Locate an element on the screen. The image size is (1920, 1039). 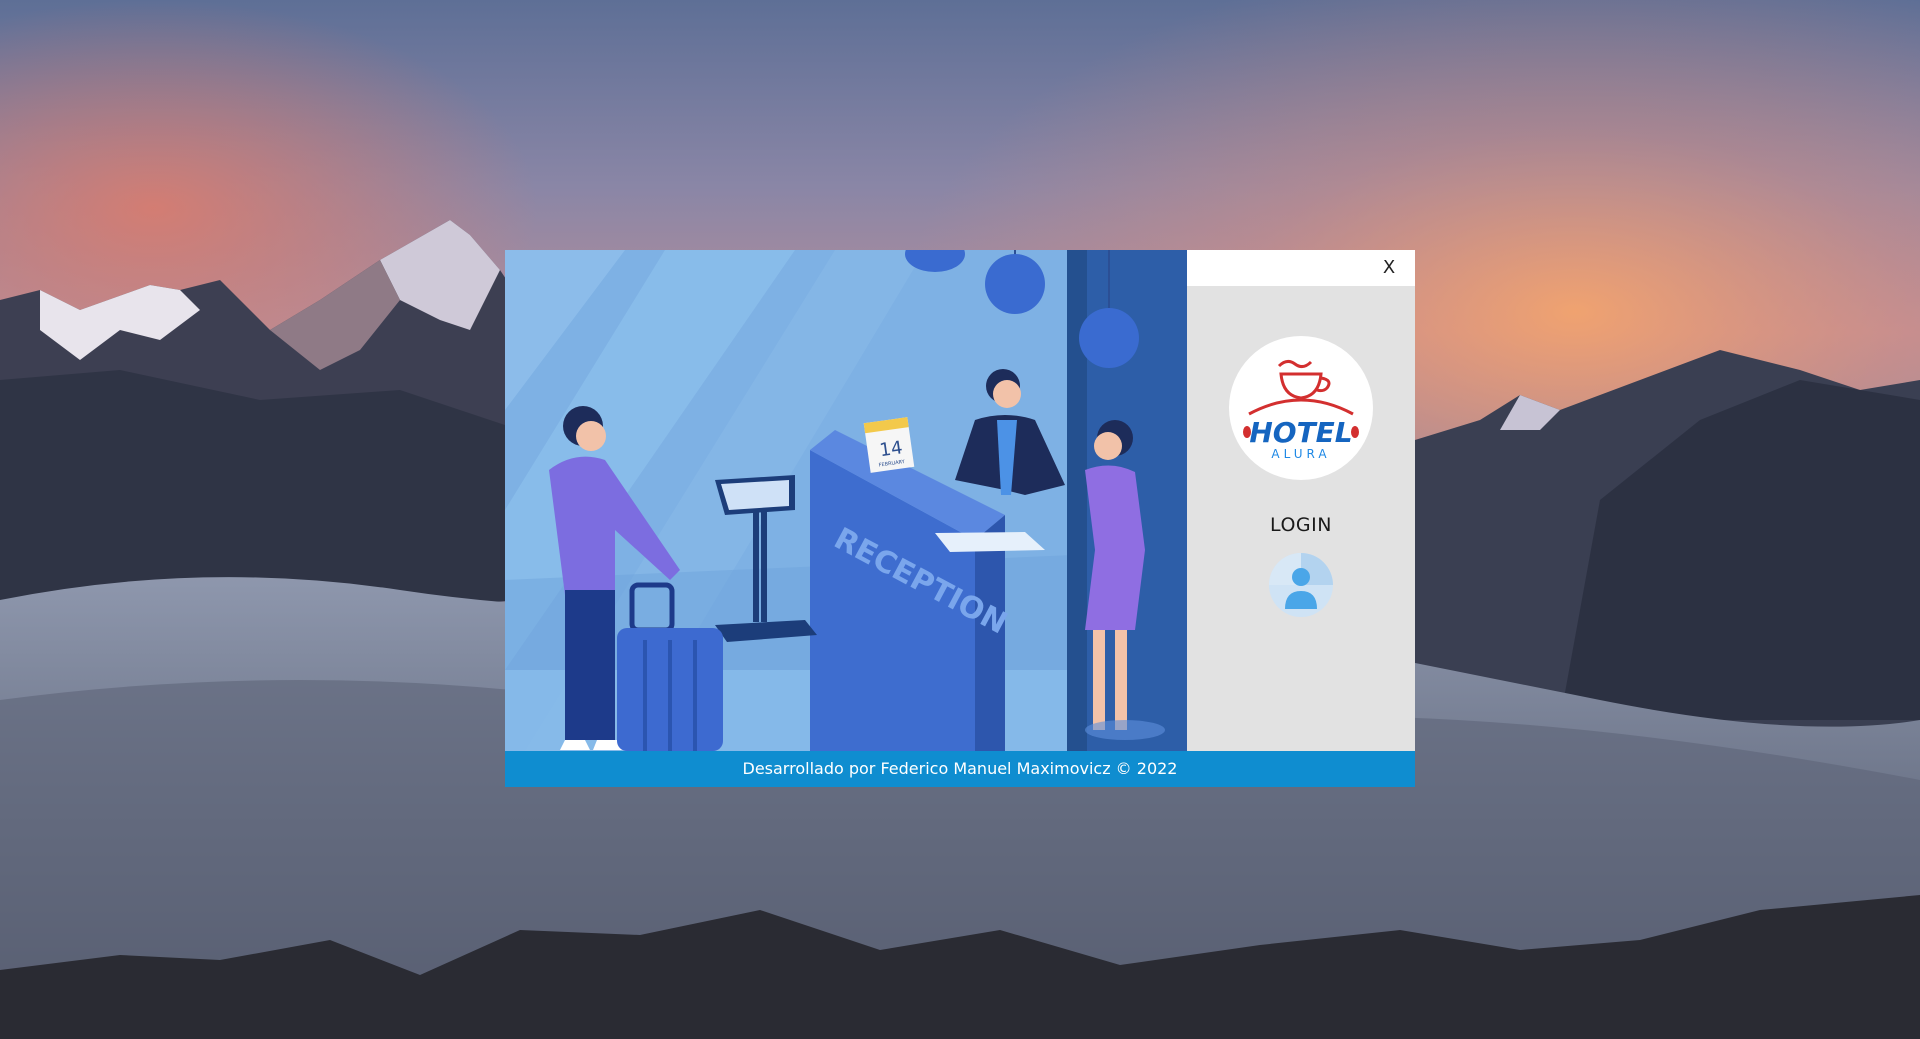
title-bar: X is located at coordinates (1301, 268).